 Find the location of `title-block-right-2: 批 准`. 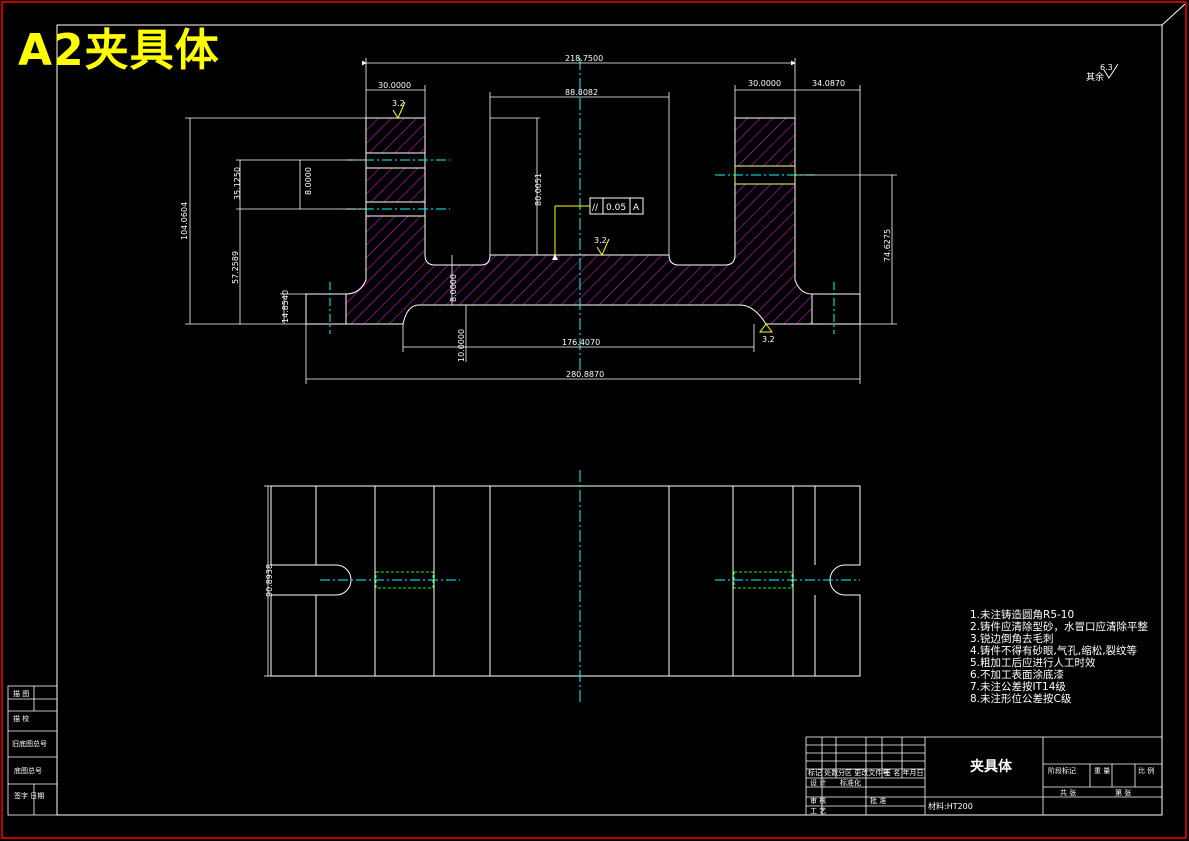

title-block-right-2: 批 准 is located at coordinates (878, 800).